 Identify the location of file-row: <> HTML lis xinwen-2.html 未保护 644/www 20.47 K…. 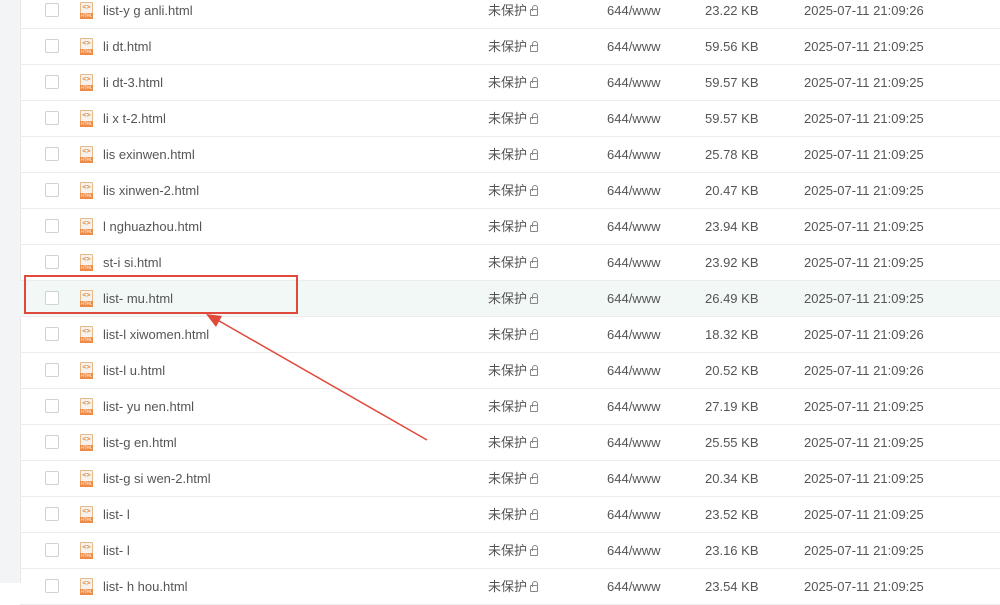
(510, 191).